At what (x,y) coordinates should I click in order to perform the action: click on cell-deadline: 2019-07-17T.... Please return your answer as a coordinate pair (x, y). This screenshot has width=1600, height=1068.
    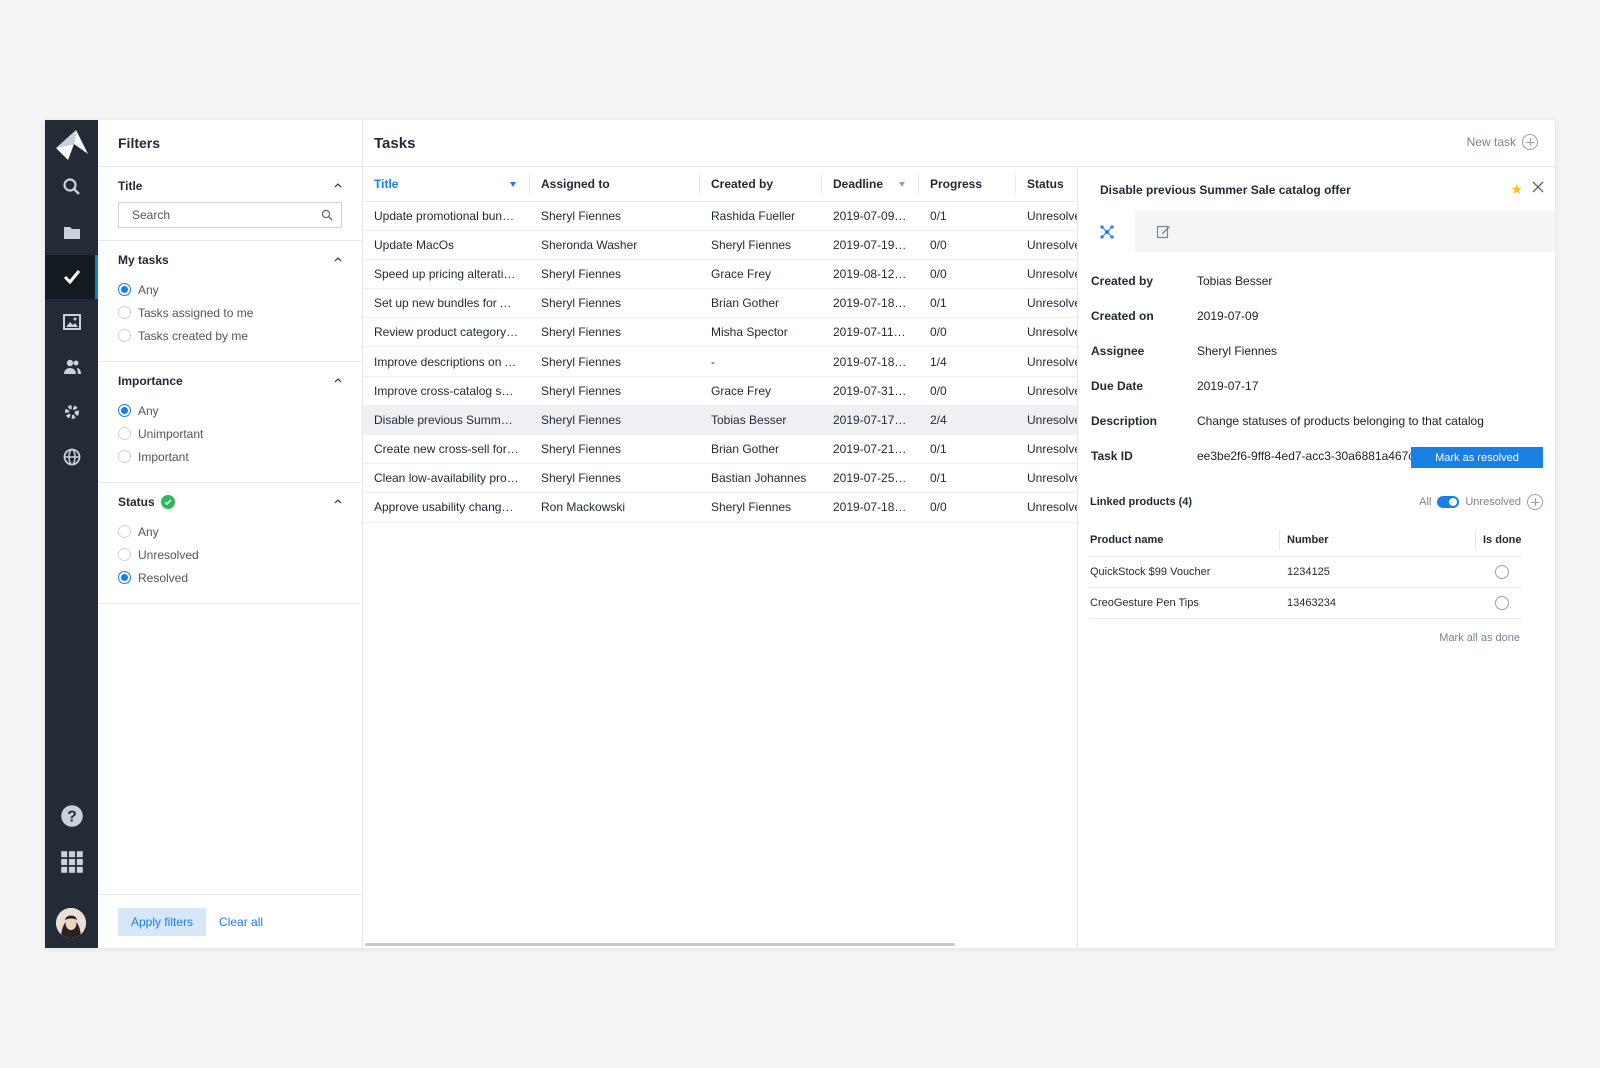
    Looking at the image, I should click on (870, 420).